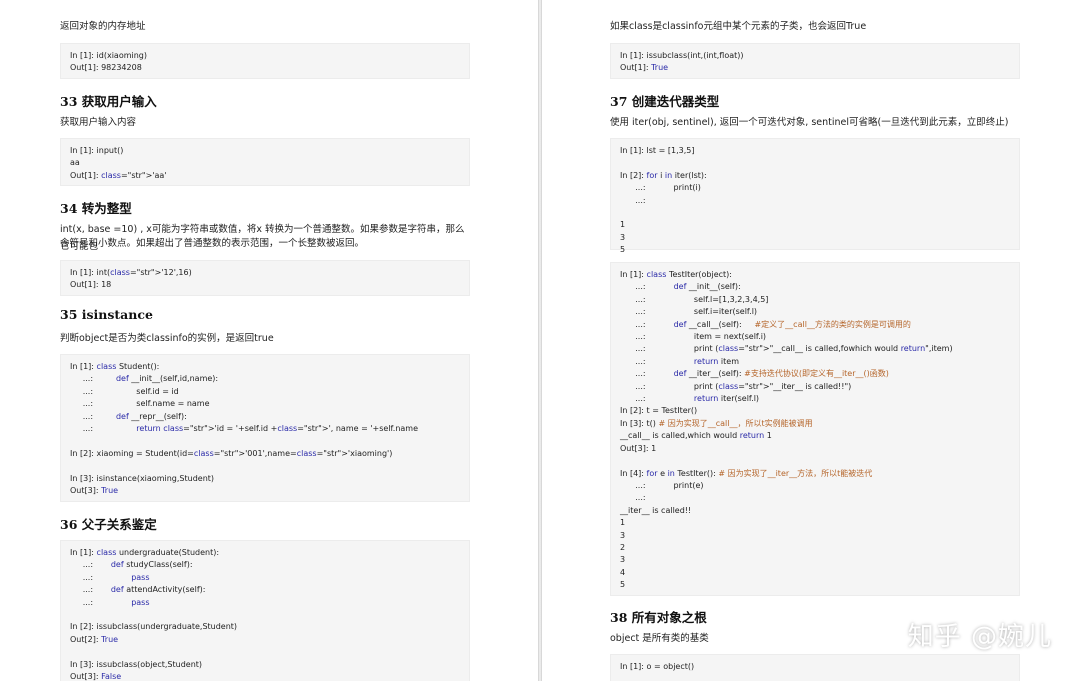  Describe the element at coordinates (690, 399) in the screenshot. I see `code-line: ...: return iter(self.l)` at that location.